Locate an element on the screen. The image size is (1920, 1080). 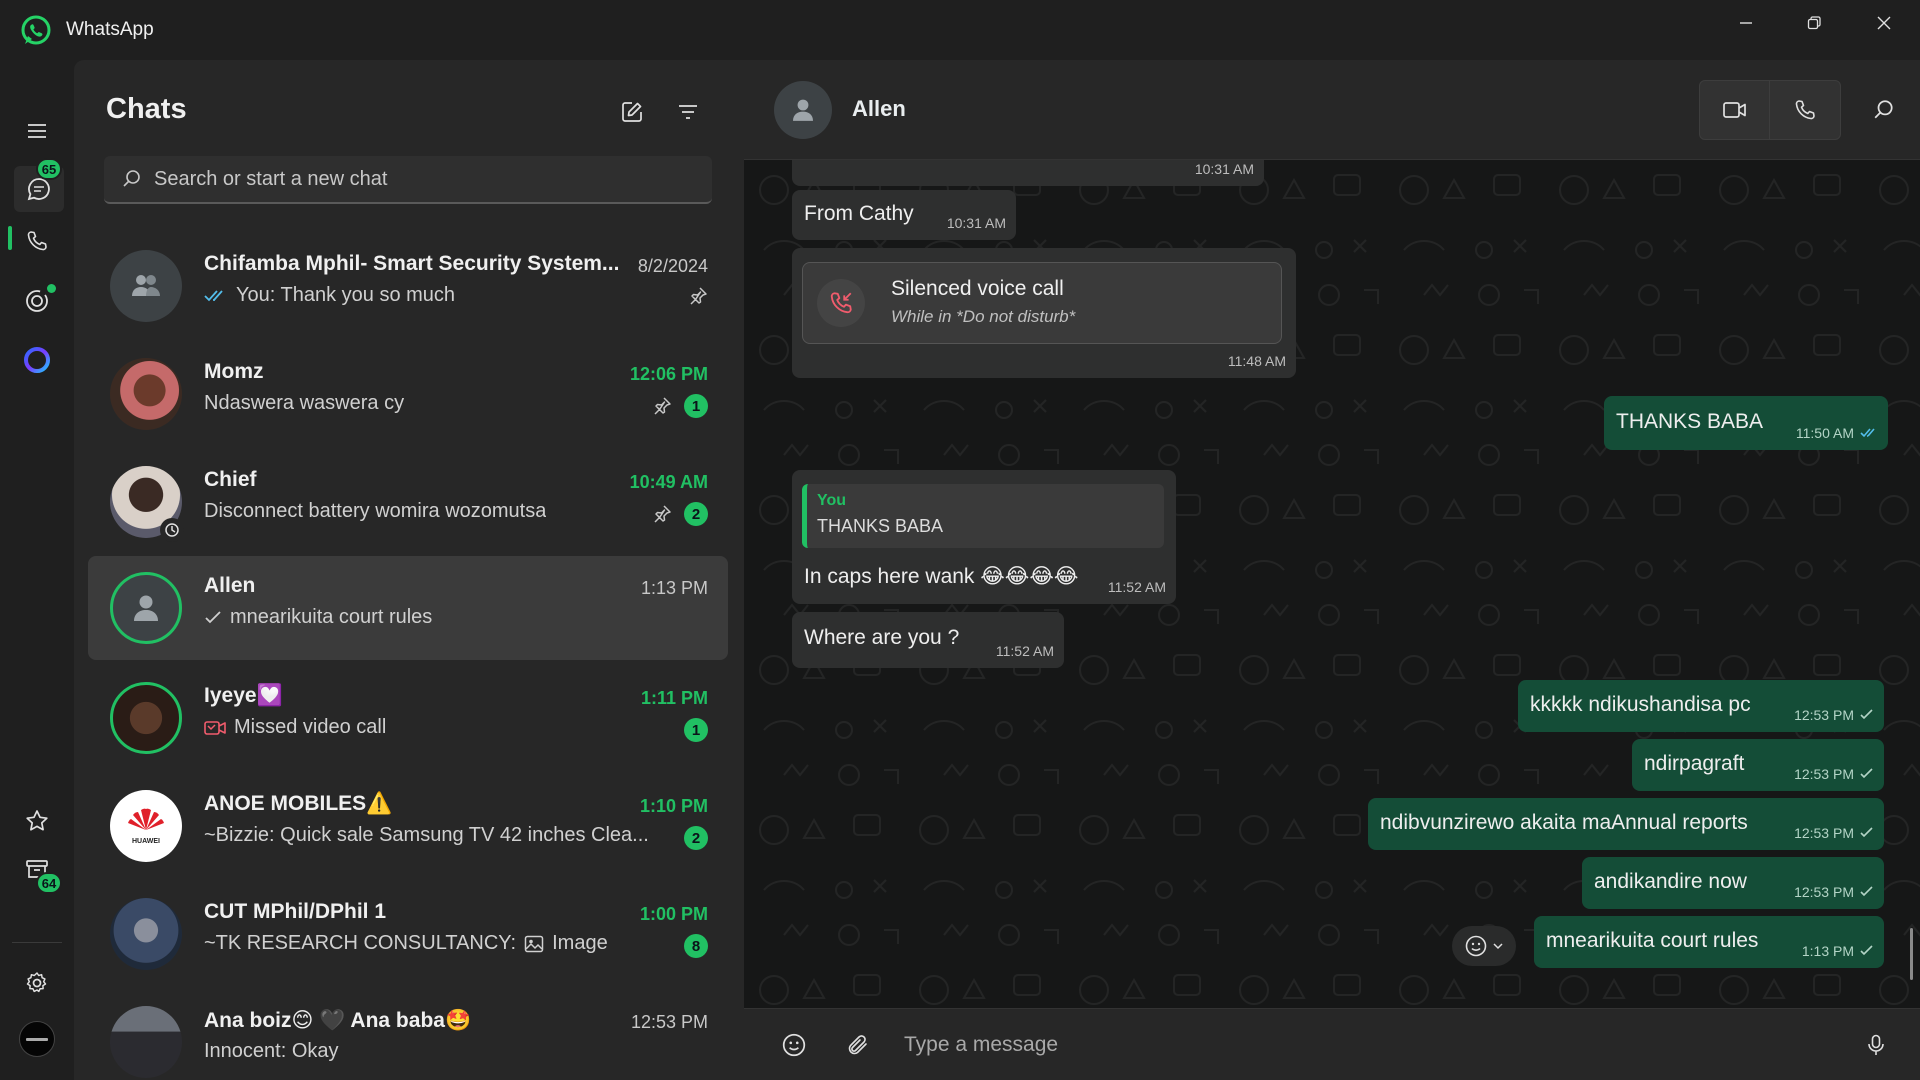
settings-button is located at coordinates (37, 983).